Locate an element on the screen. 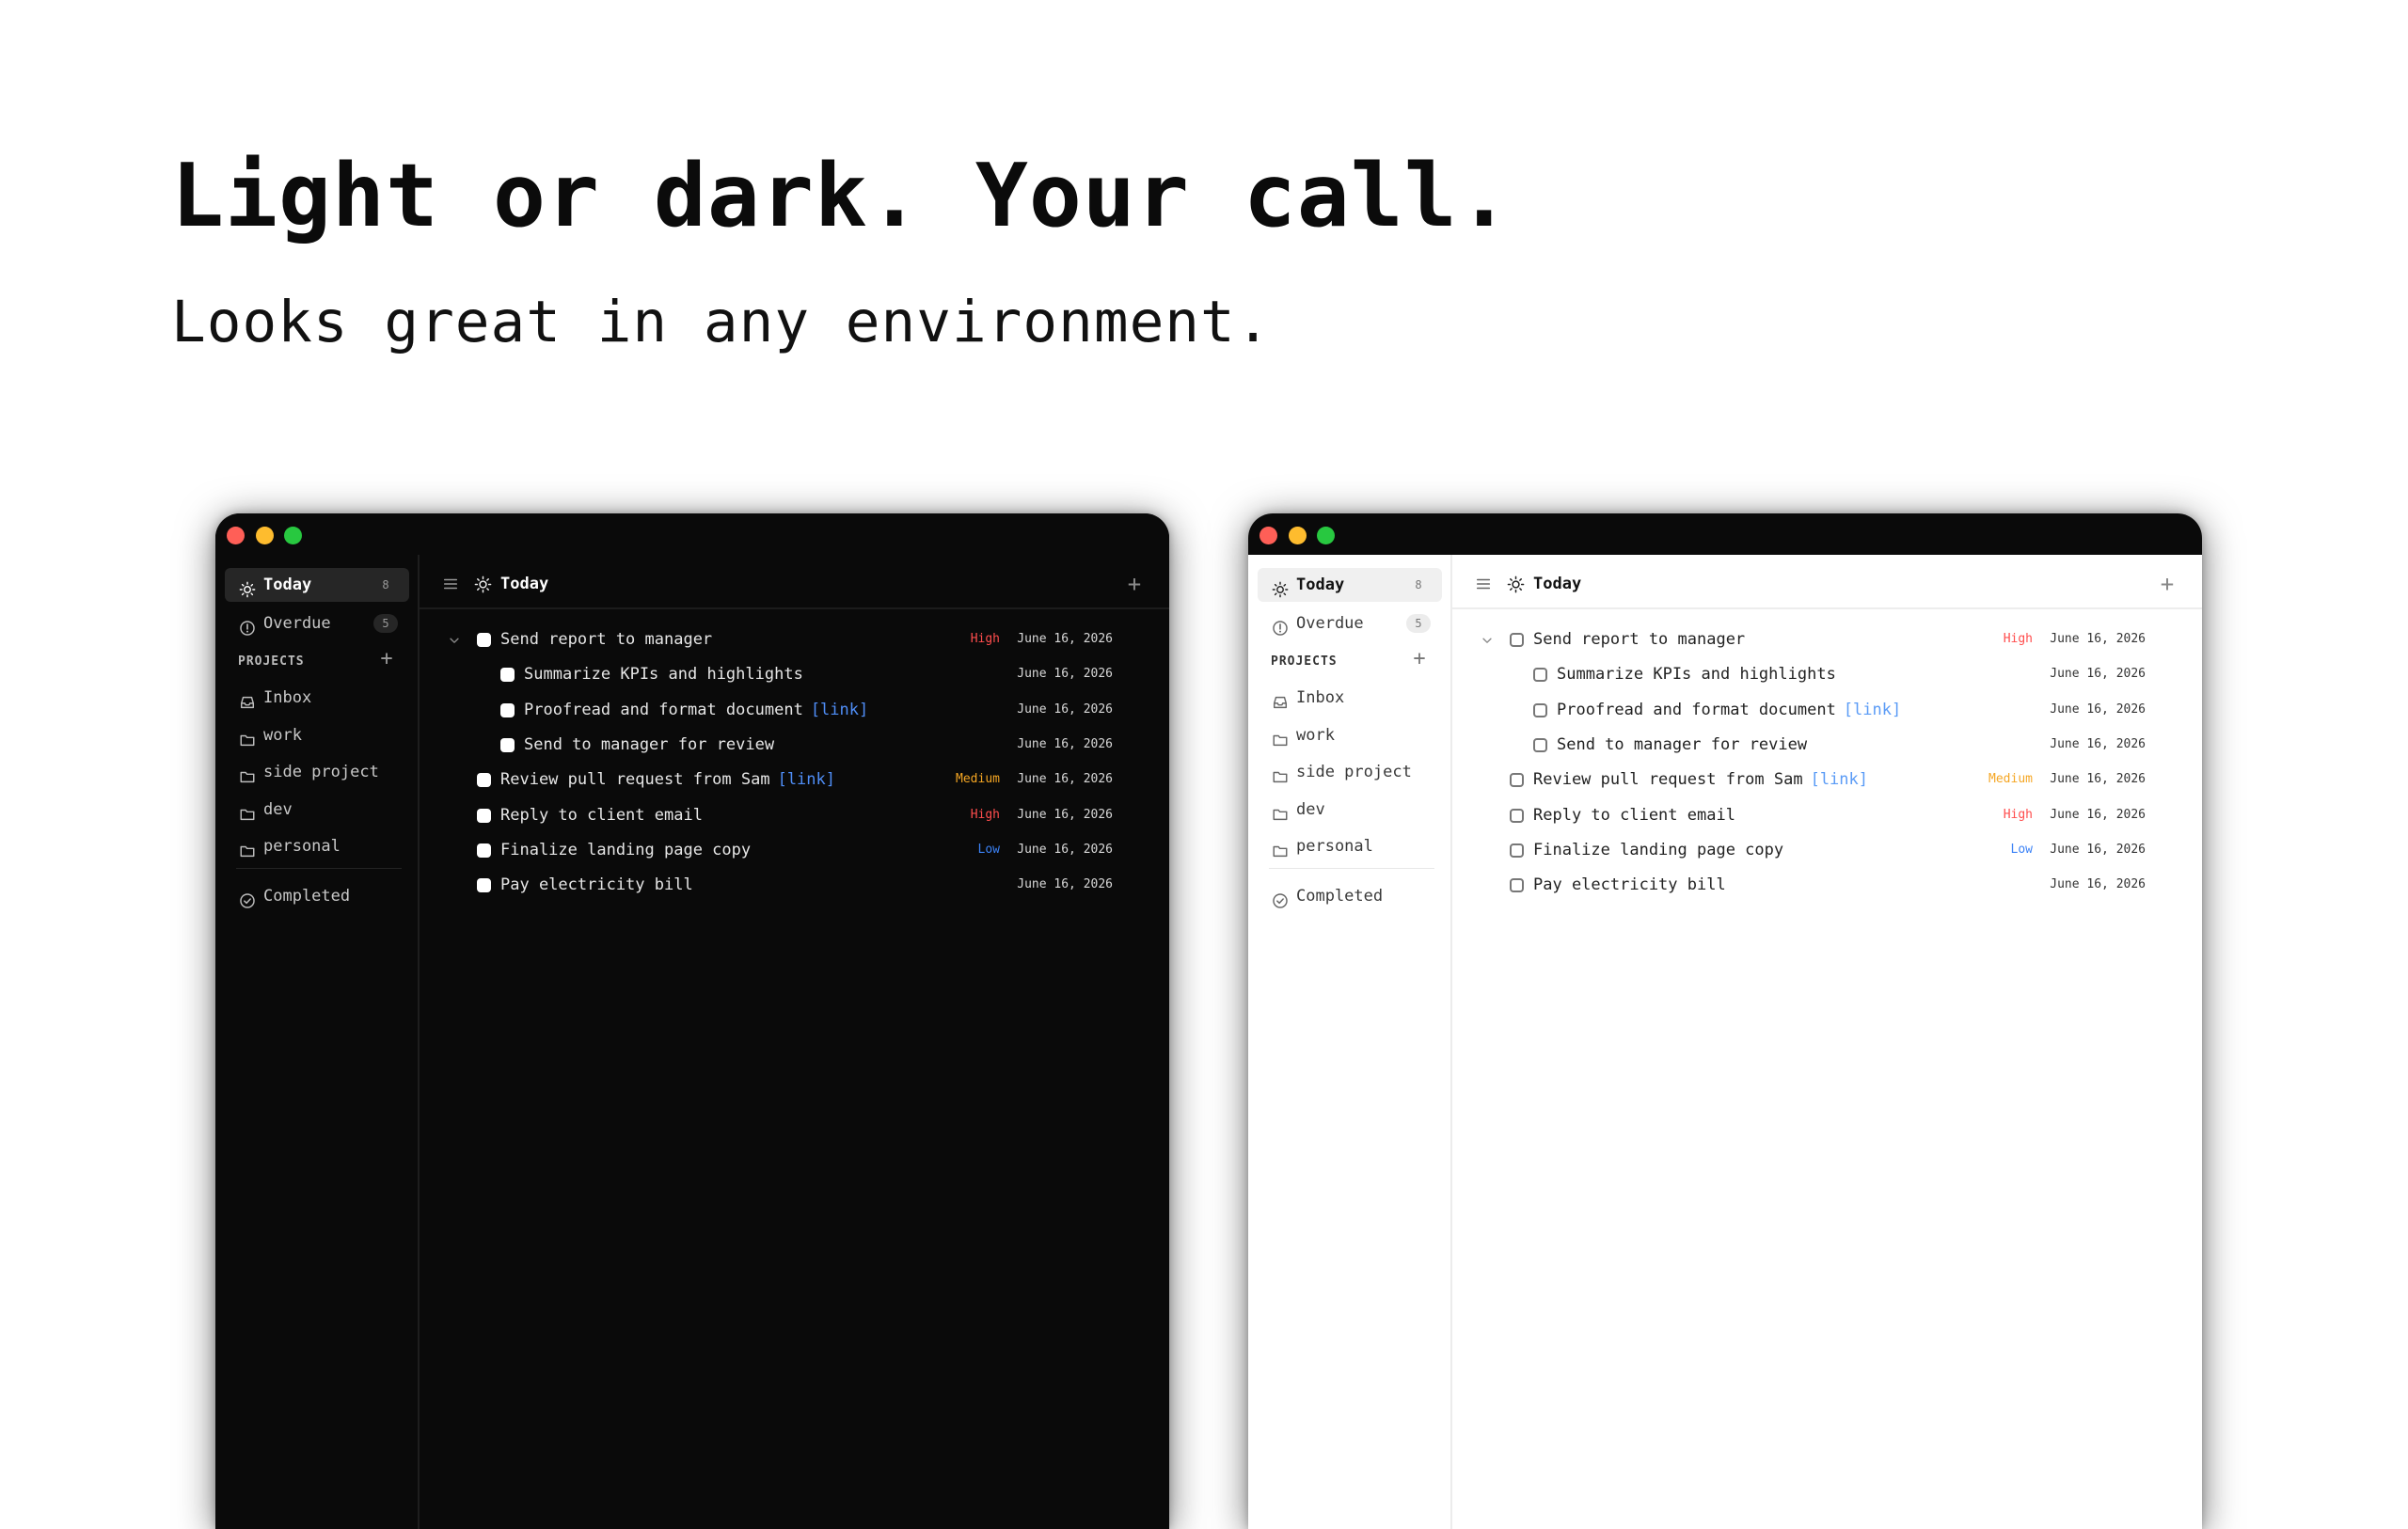  task-title-text: Send to manager for review is located at coordinates (649, 745).